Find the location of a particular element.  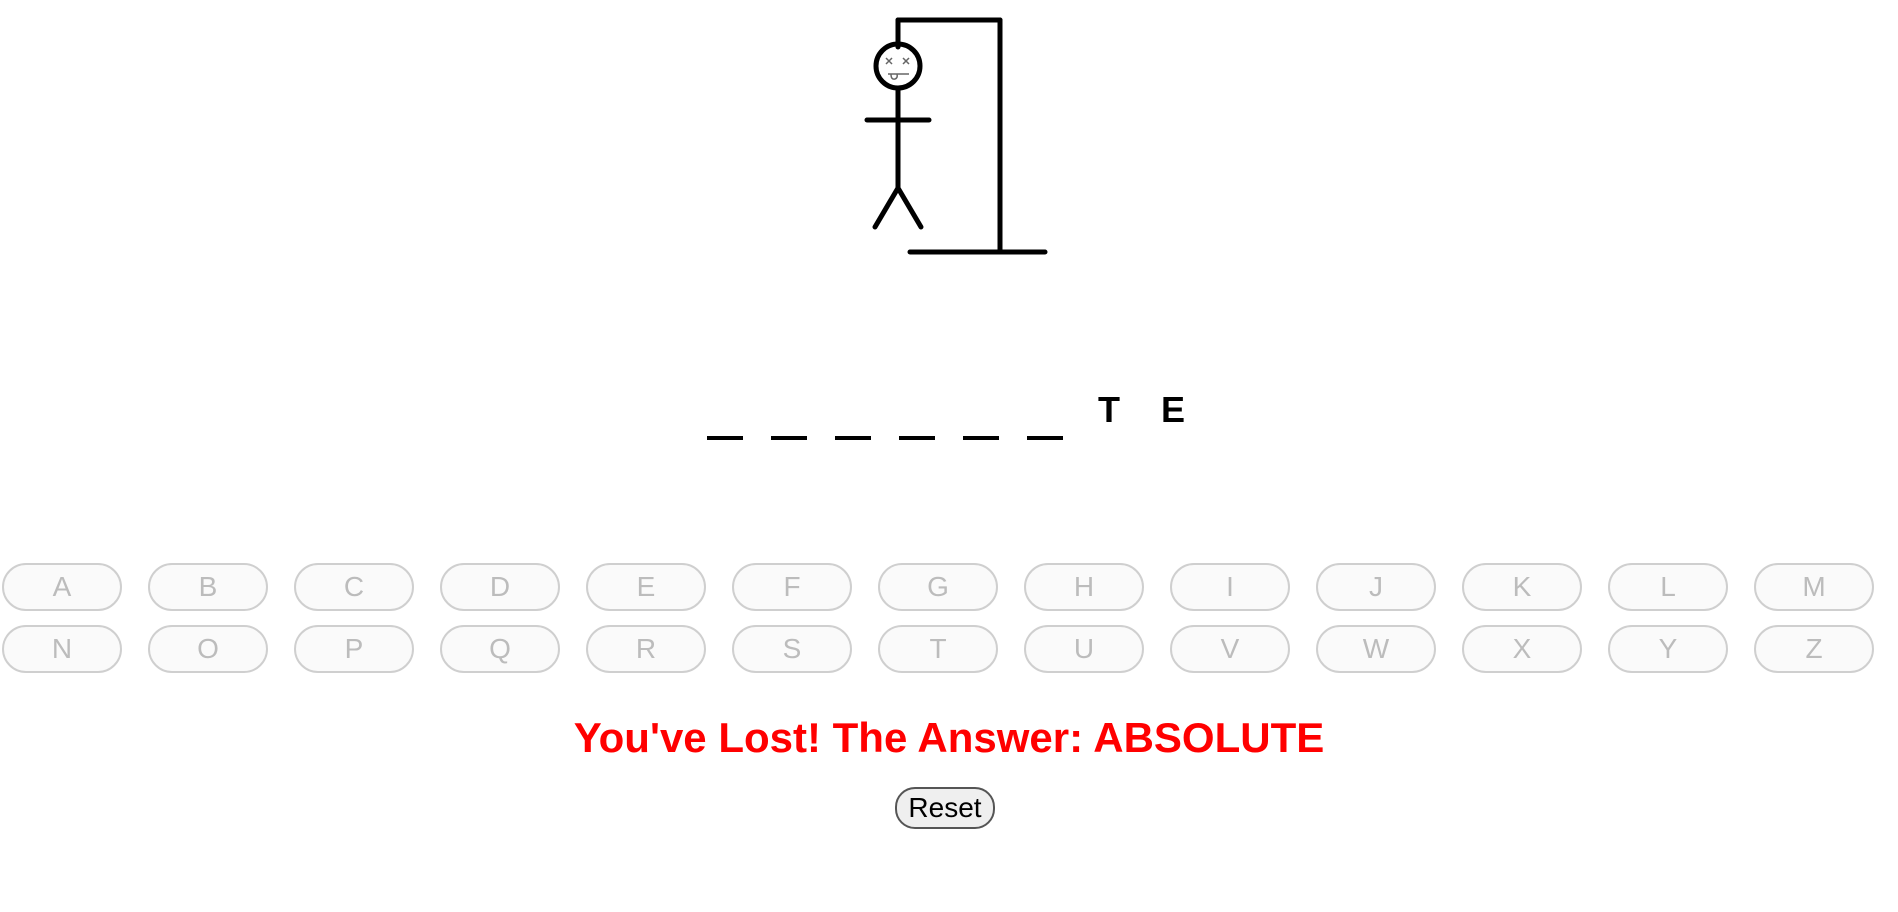

letter-key-o: O is located at coordinates (208, 649).